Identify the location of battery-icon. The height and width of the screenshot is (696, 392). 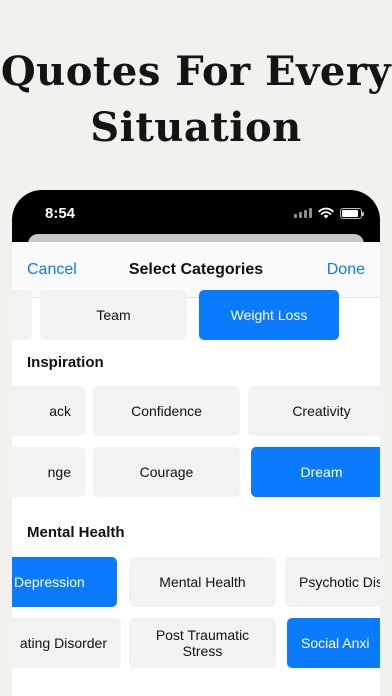
(352, 213).